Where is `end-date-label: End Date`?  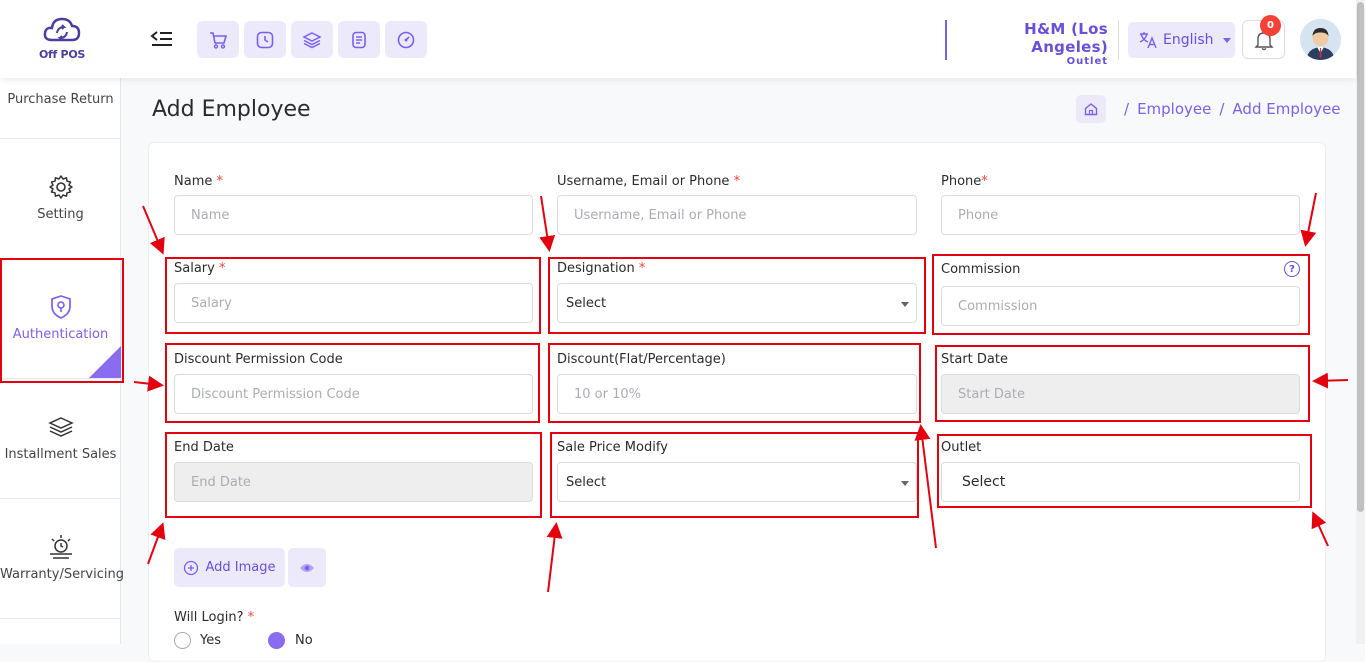 end-date-label: End Date is located at coordinates (204, 447).